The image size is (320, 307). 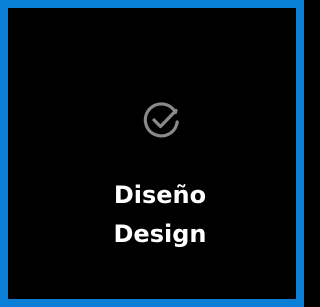 I want to click on tile-title-spanish: Diseño, so click(x=160, y=195).